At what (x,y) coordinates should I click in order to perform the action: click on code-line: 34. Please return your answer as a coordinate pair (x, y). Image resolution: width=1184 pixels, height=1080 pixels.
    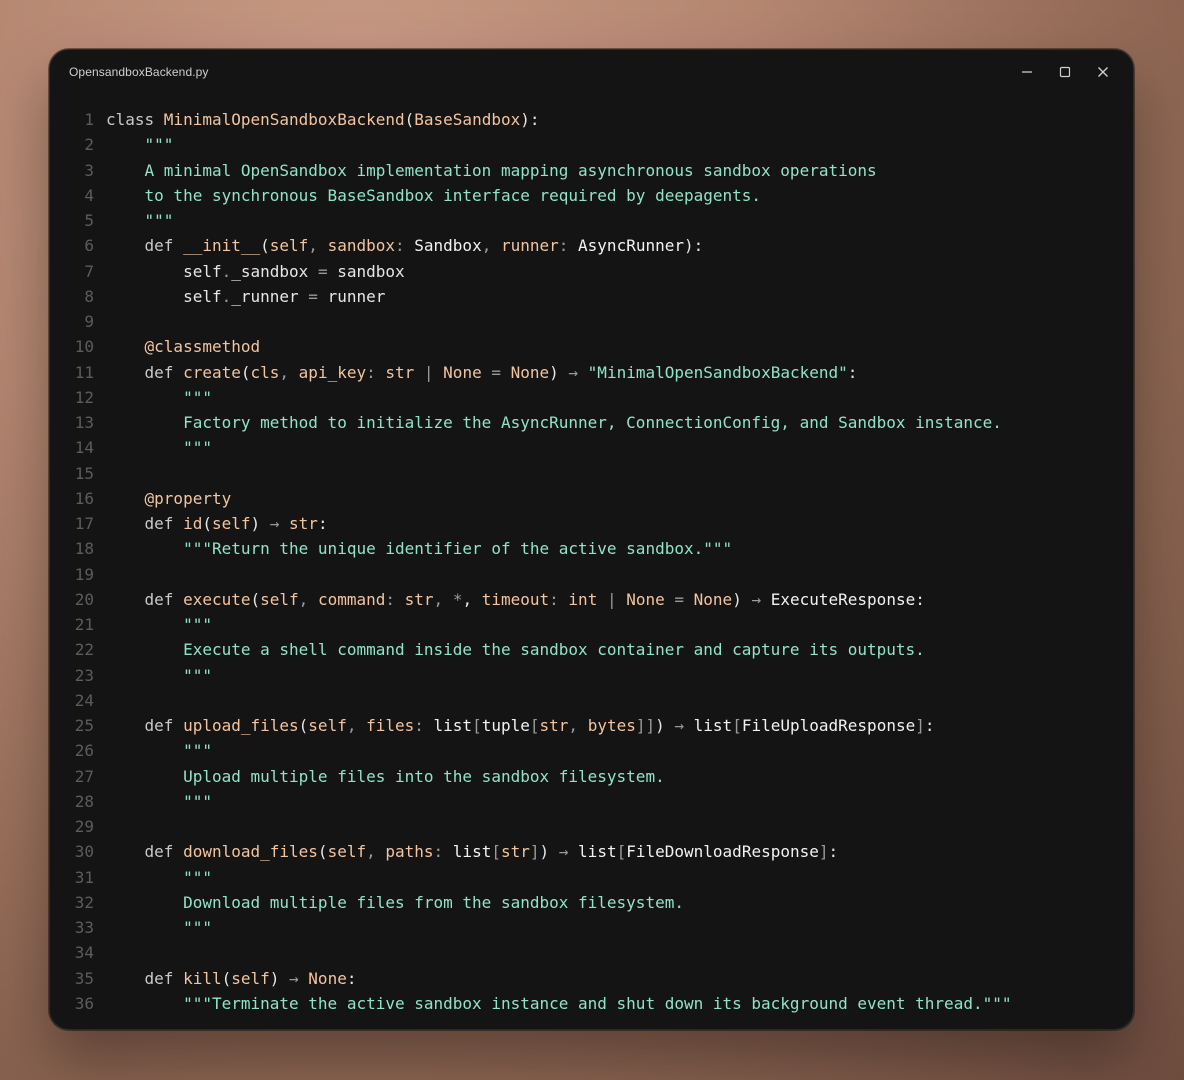
    Looking at the image, I should click on (591, 952).